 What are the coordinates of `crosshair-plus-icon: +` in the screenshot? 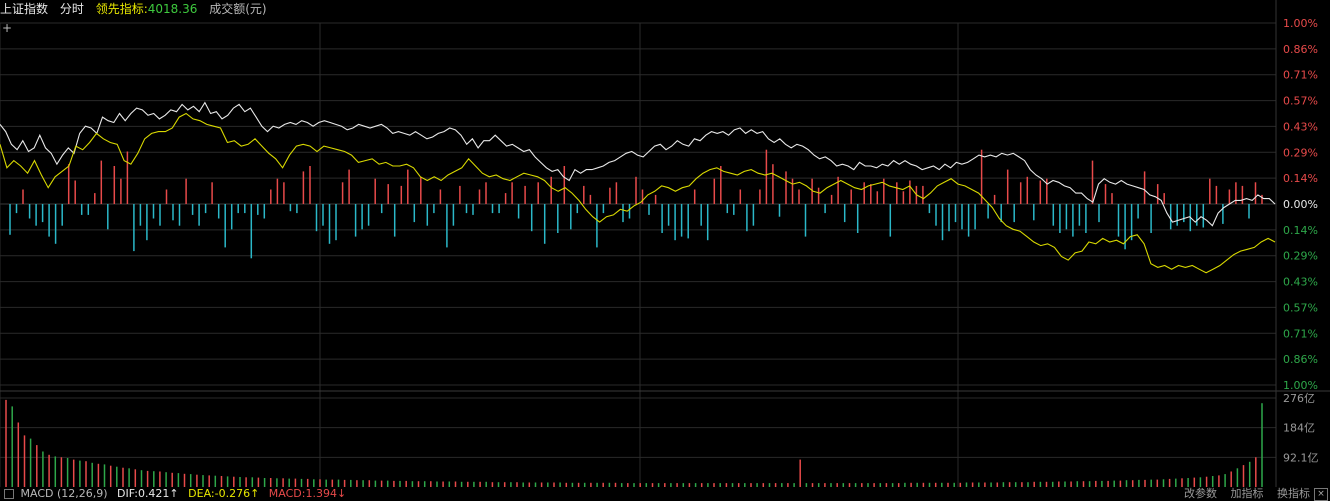 It's located at (7, 28).